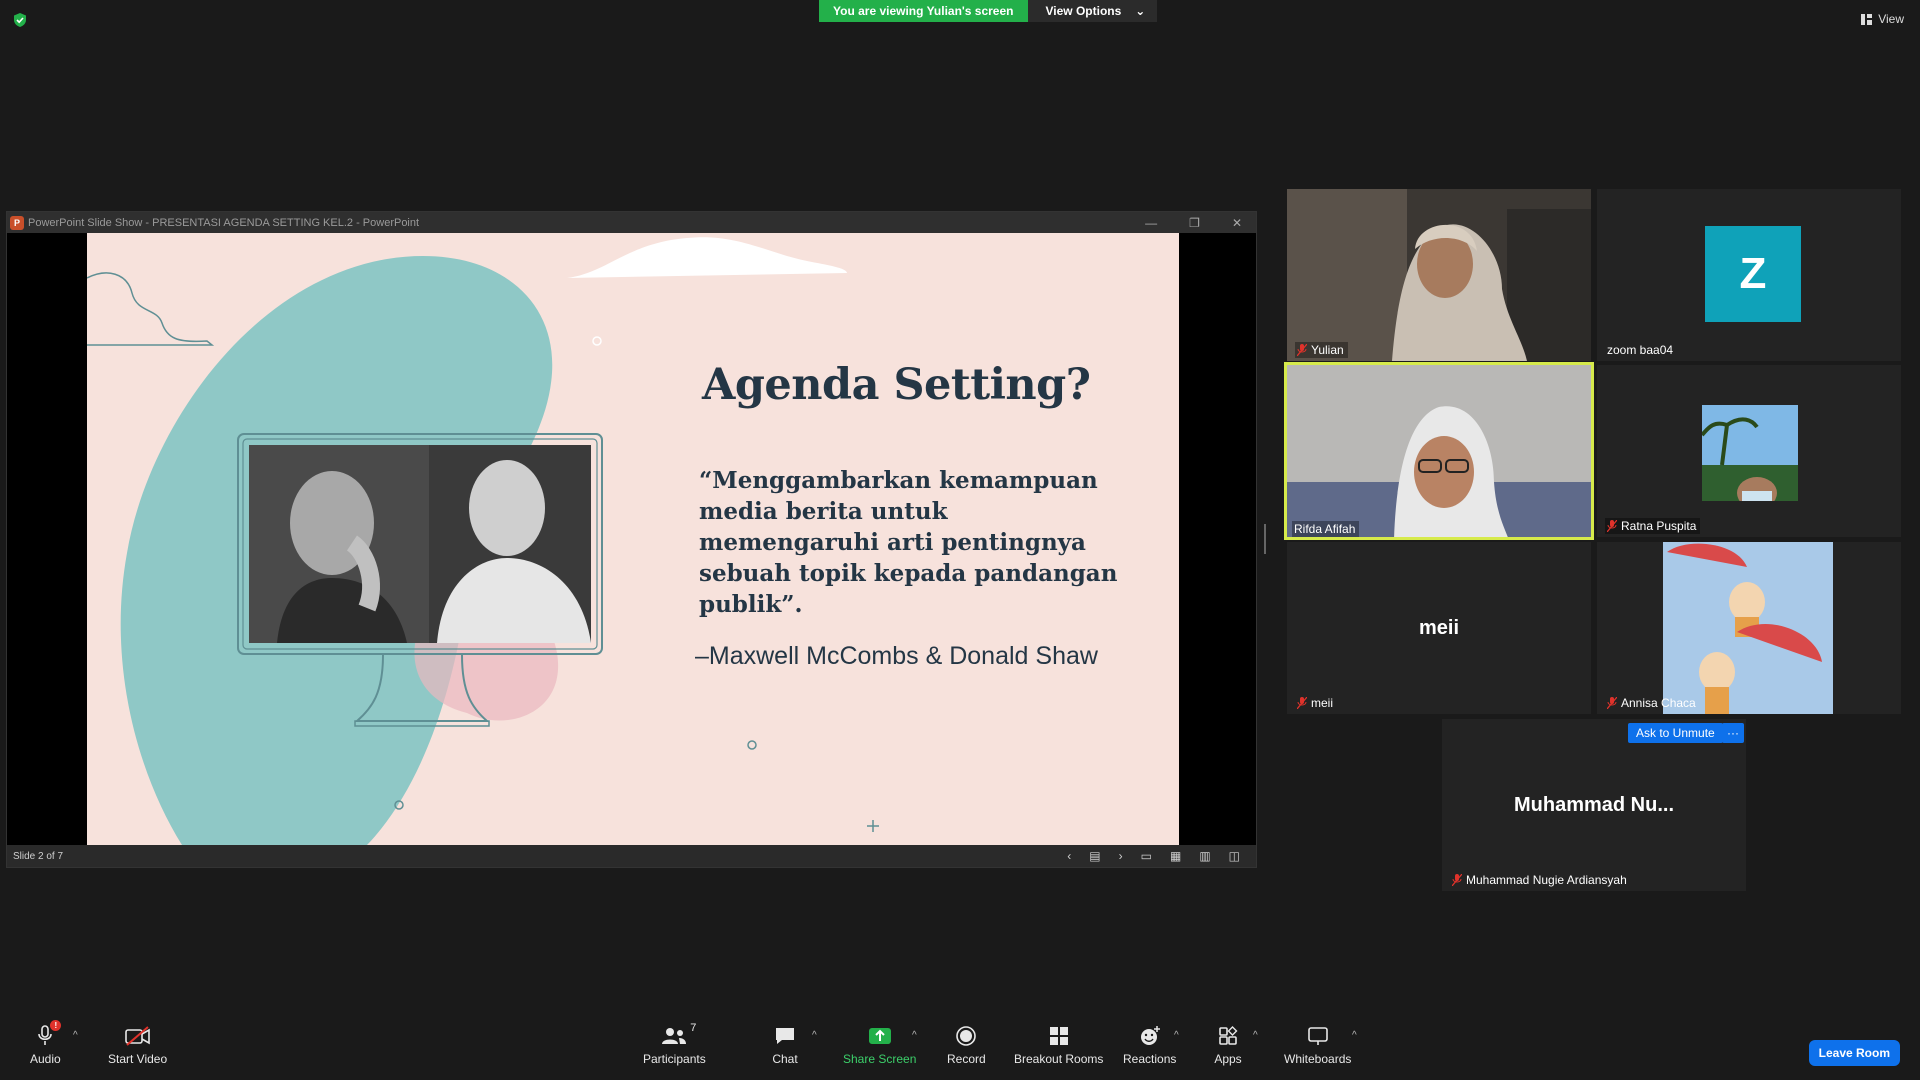 Image resolution: width=1920 pixels, height=1080 pixels. What do you see at coordinates (1150, 1059) in the screenshot?
I see `reactions-label: Reactions` at bounding box center [1150, 1059].